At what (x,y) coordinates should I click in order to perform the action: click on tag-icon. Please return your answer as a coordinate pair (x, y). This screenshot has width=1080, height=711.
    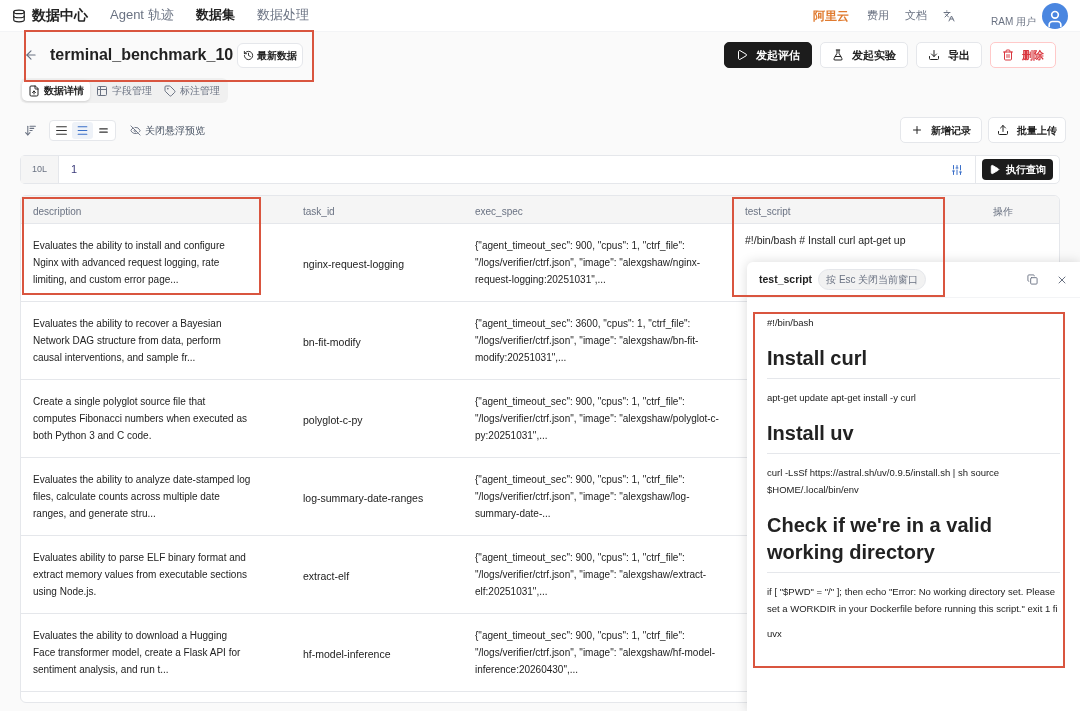
    Looking at the image, I should click on (170, 90).